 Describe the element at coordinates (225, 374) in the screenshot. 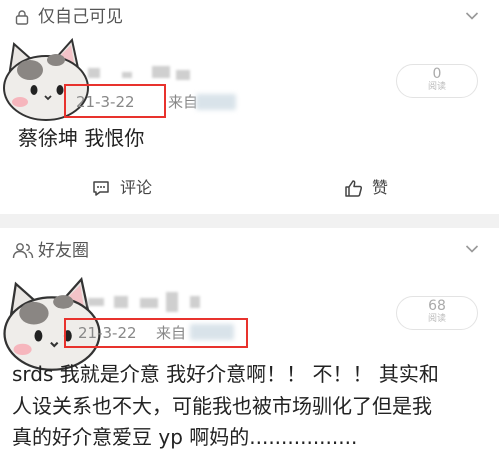

I see `post2-text-line: srds 我就是介意 我好介意啊！！ 不！！ 其实和` at that location.